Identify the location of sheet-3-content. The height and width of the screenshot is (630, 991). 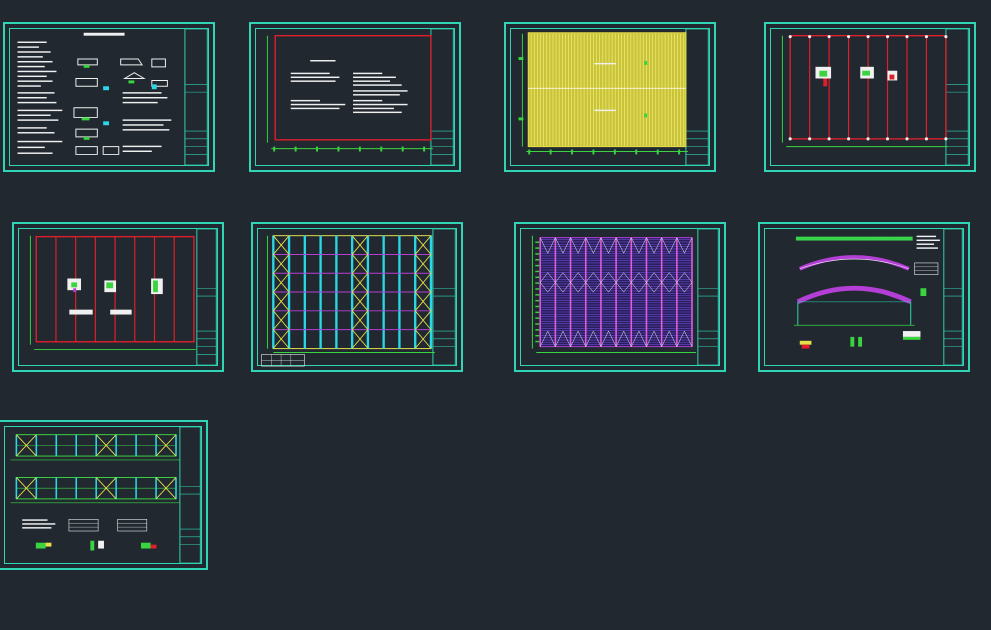
(613, 97).